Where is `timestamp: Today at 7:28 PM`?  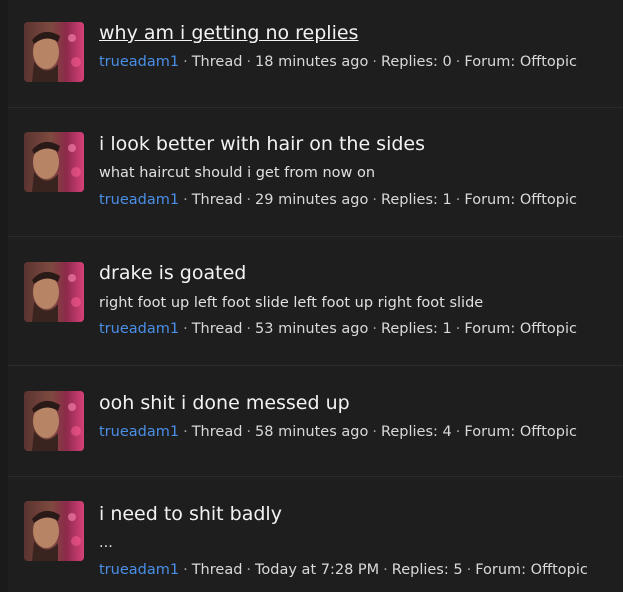 timestamp: Today at 7:28 PM is located at coordinates (317, 570).